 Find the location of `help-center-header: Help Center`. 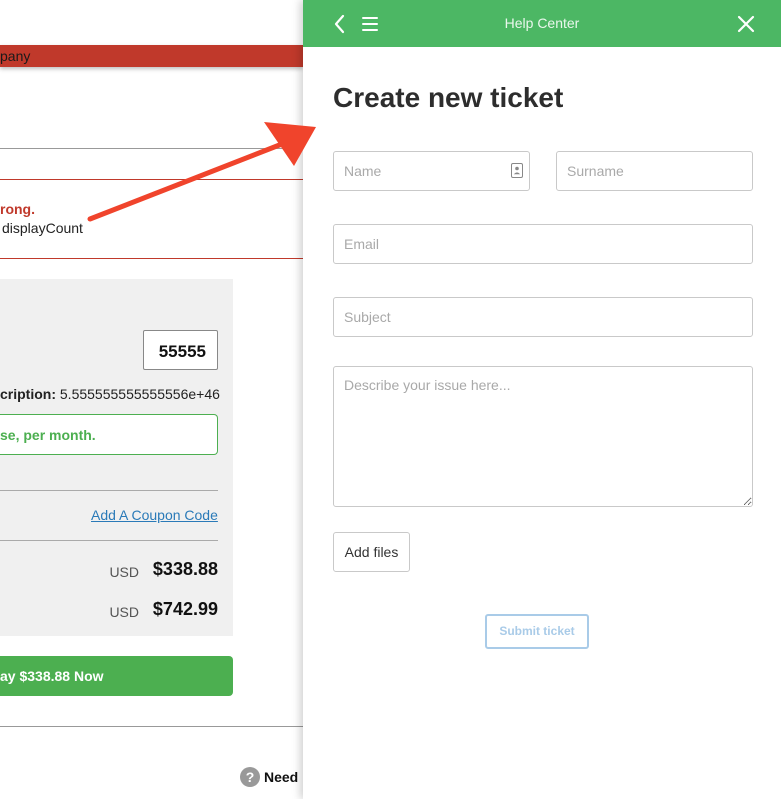

help-center-header: Help Center is located at coordinates (542, 23).